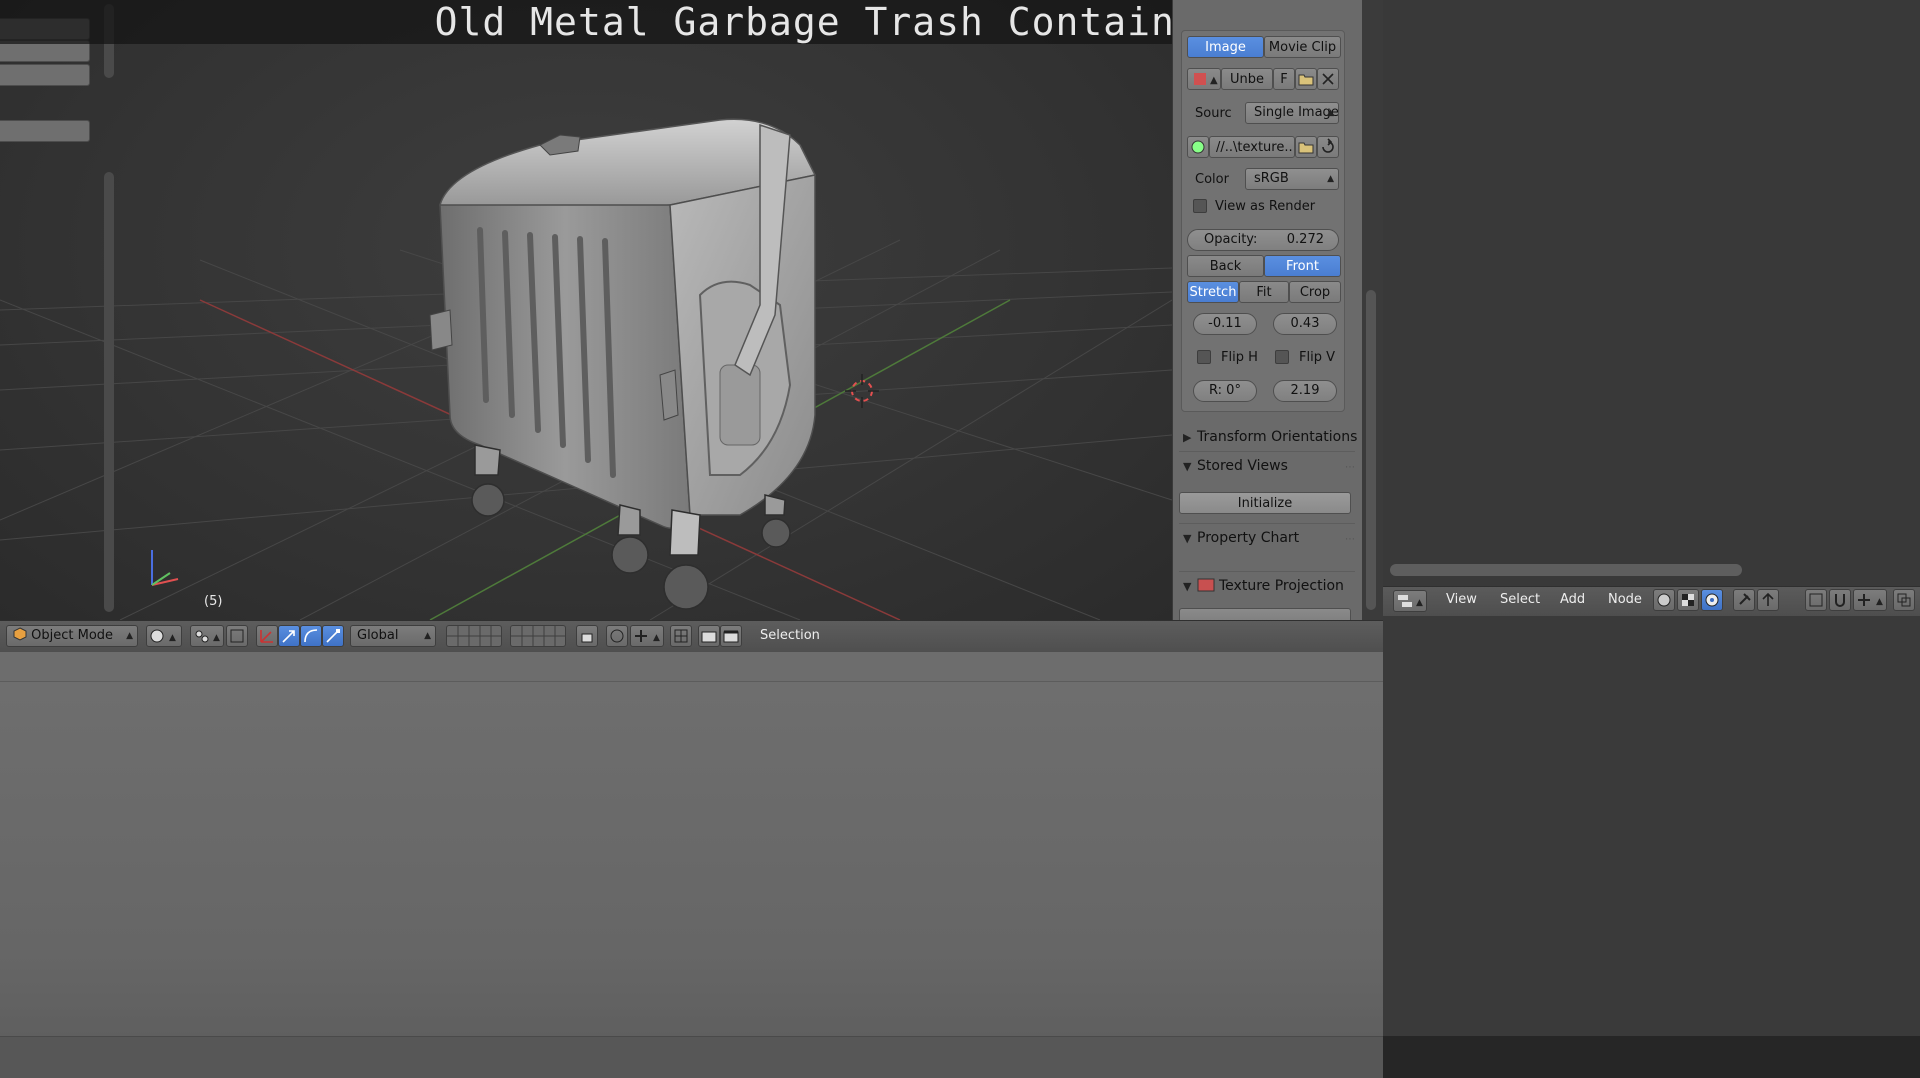  I want to click on texture-projection-button, so click(1265, 614).